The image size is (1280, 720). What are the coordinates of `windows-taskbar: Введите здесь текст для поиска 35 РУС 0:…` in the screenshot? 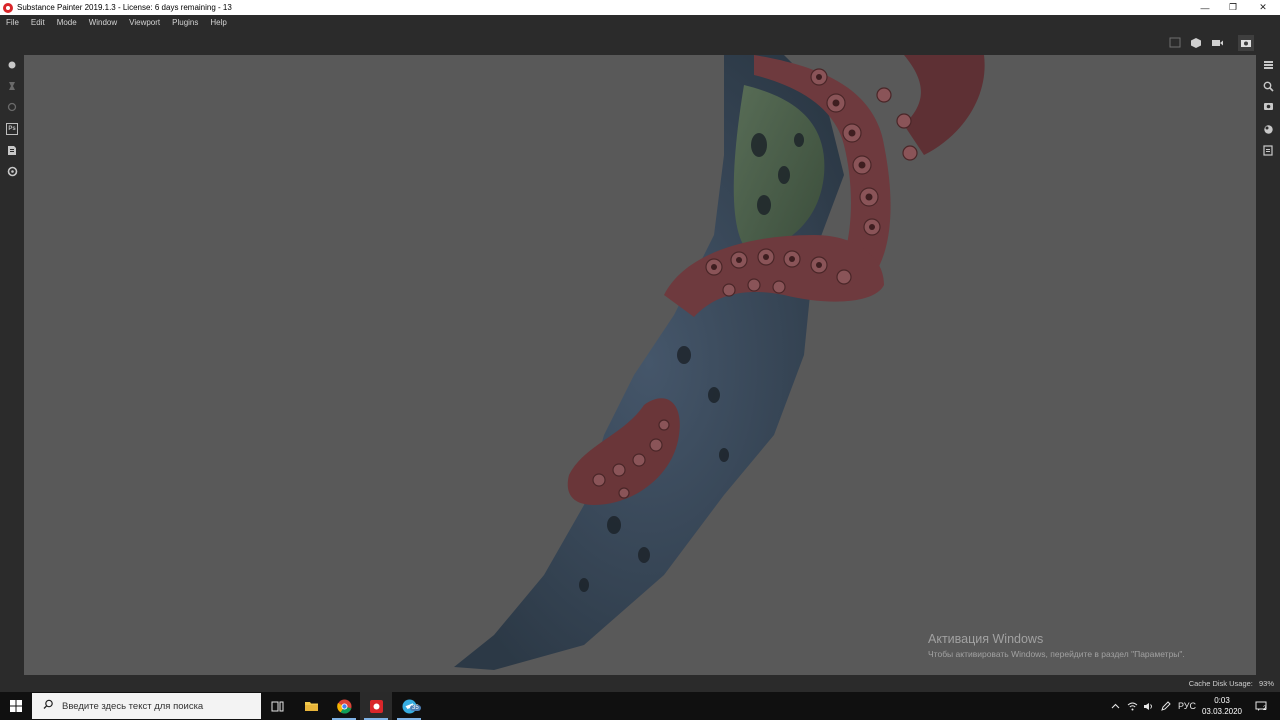 It's located at (640, 706).